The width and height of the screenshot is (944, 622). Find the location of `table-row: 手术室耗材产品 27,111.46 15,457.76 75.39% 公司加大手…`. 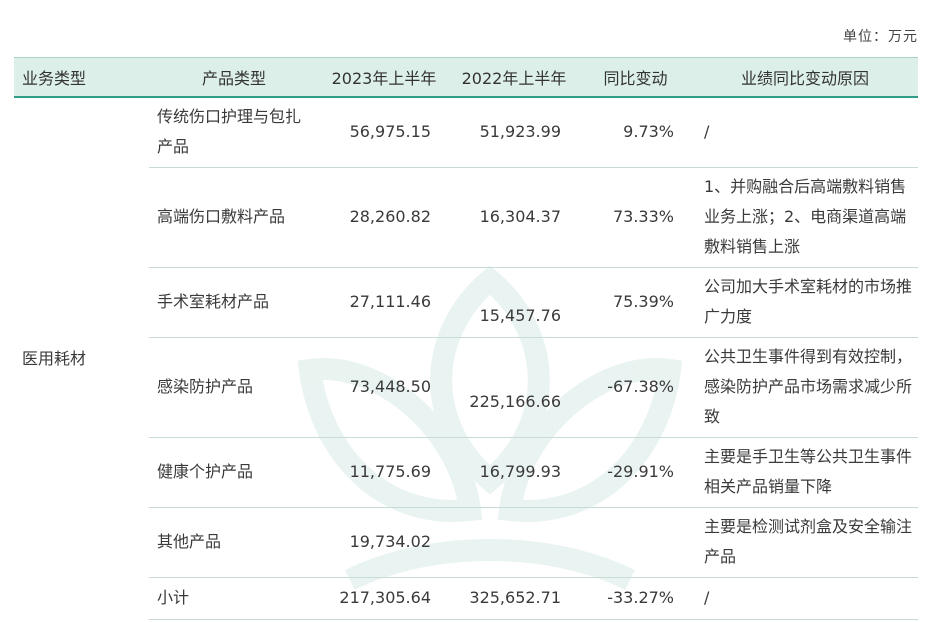

table-row: 手术室耗材产品 27,111.46 15,457.76 75.39% 公司加大手… is located at coordinates (466, 302).